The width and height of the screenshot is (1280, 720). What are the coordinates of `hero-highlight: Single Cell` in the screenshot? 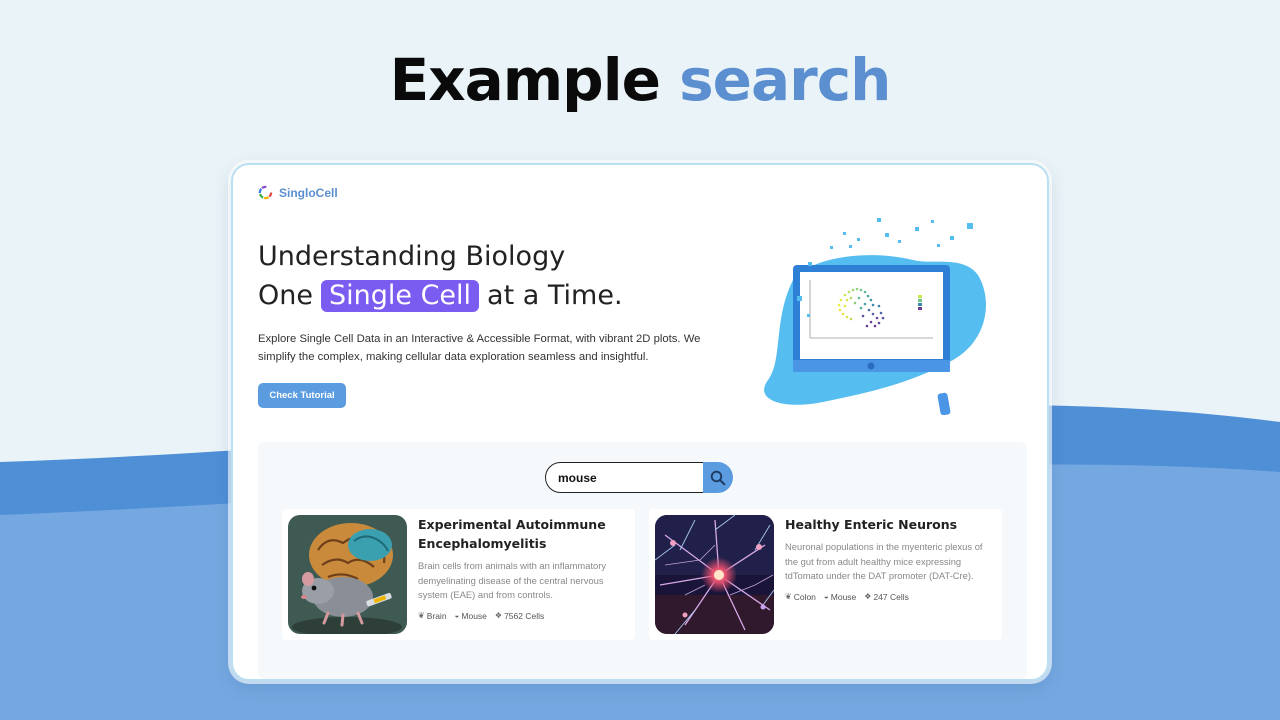 It's located at (400, 295).